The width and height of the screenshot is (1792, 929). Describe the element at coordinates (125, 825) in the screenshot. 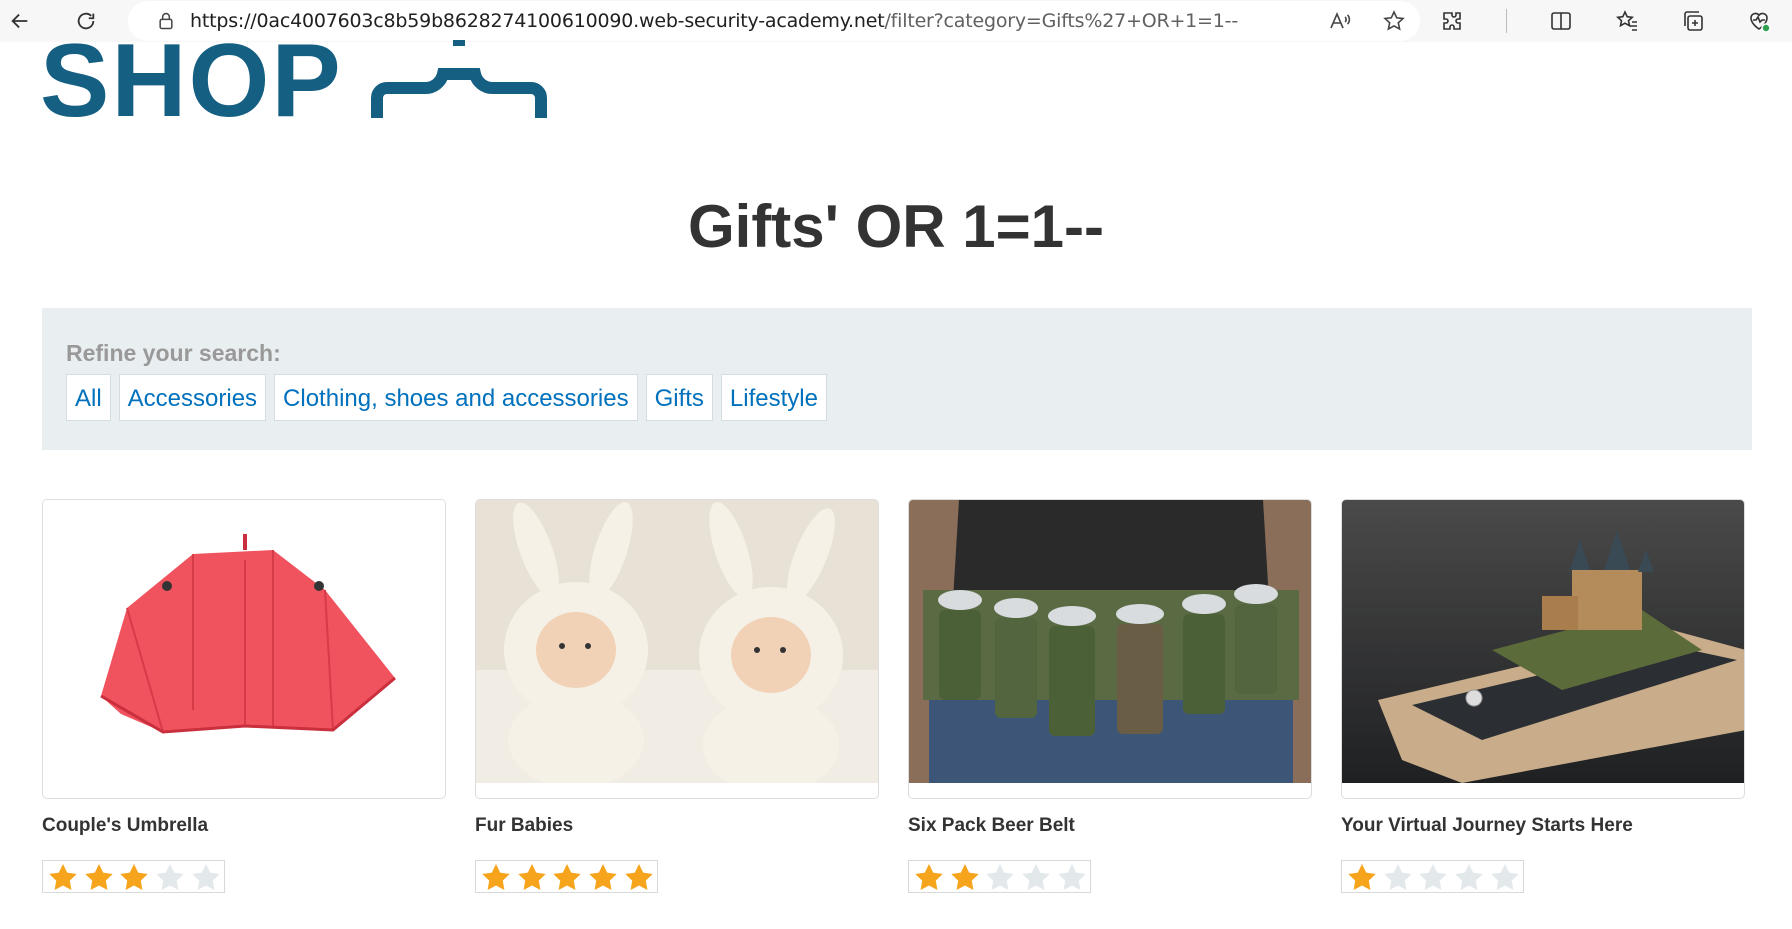

I see `product-name: Couple's Umbrella` at that location.